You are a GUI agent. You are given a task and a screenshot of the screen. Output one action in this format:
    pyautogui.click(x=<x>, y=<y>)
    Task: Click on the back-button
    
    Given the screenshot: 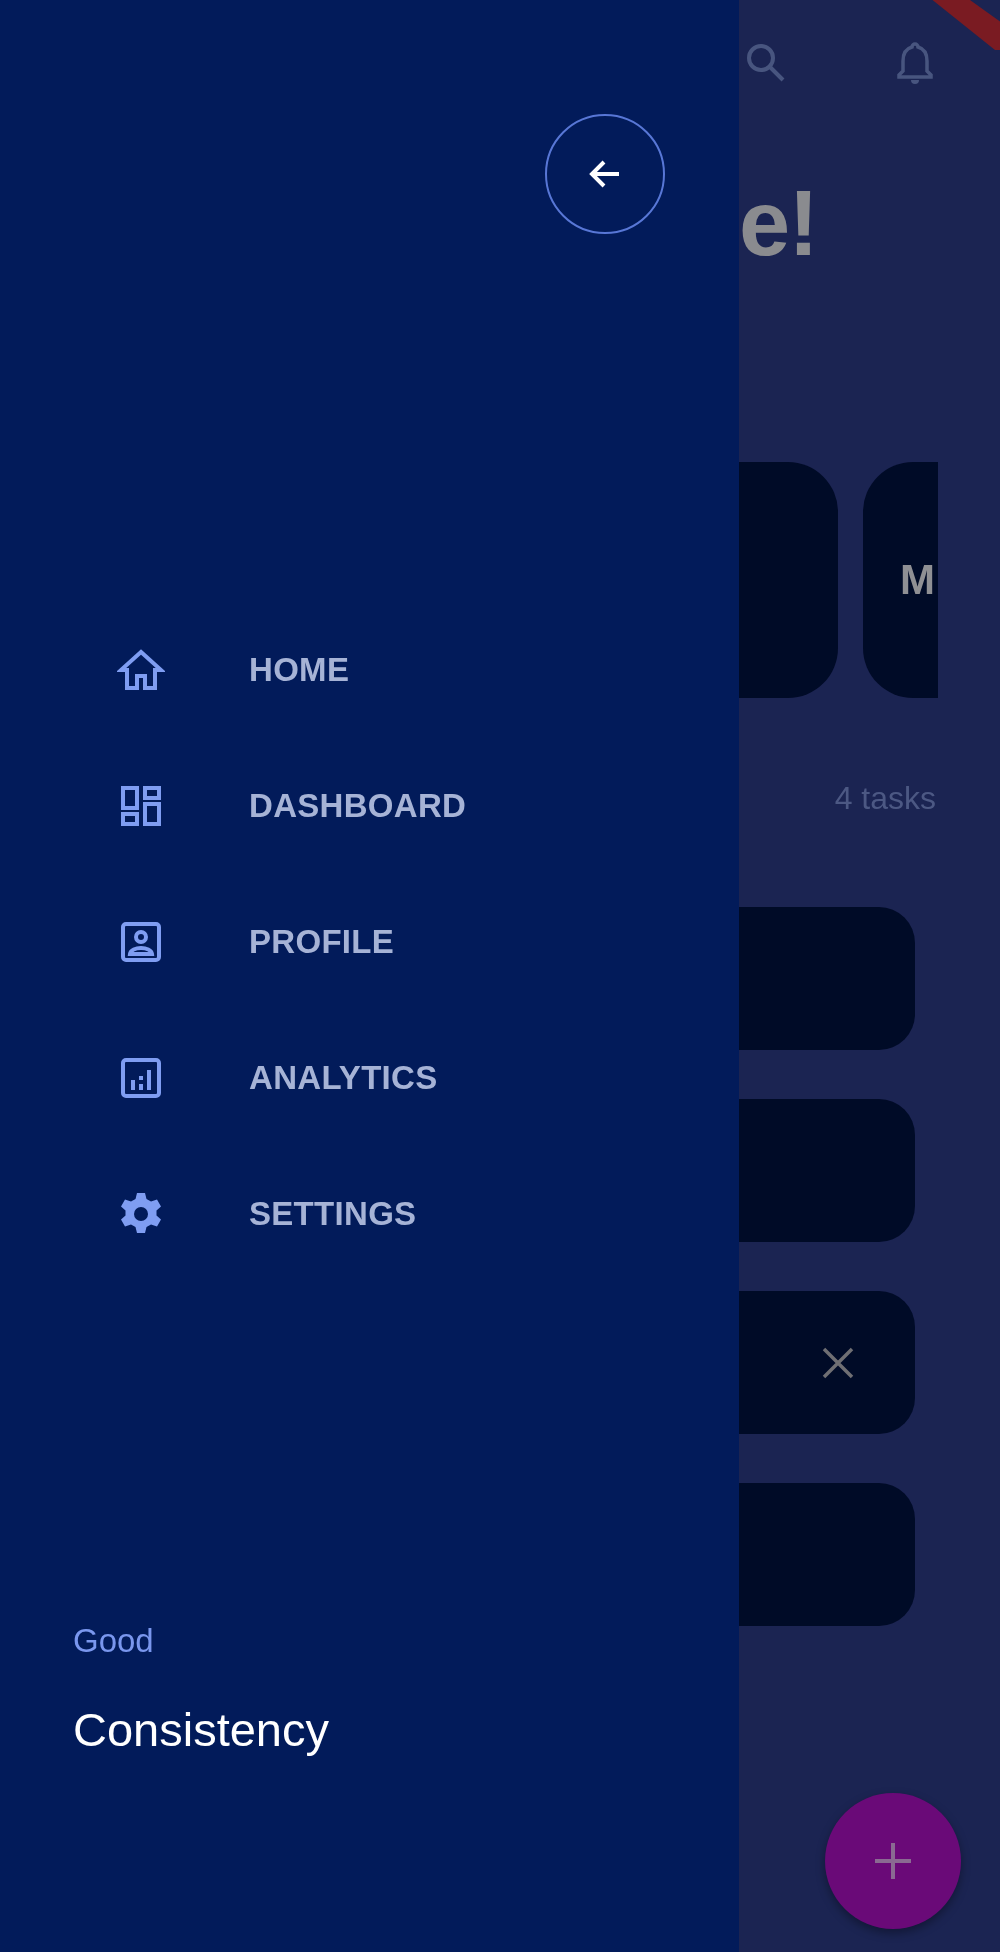 What is the action you would take?
    pyautogui.click(x=605, y=174)
    